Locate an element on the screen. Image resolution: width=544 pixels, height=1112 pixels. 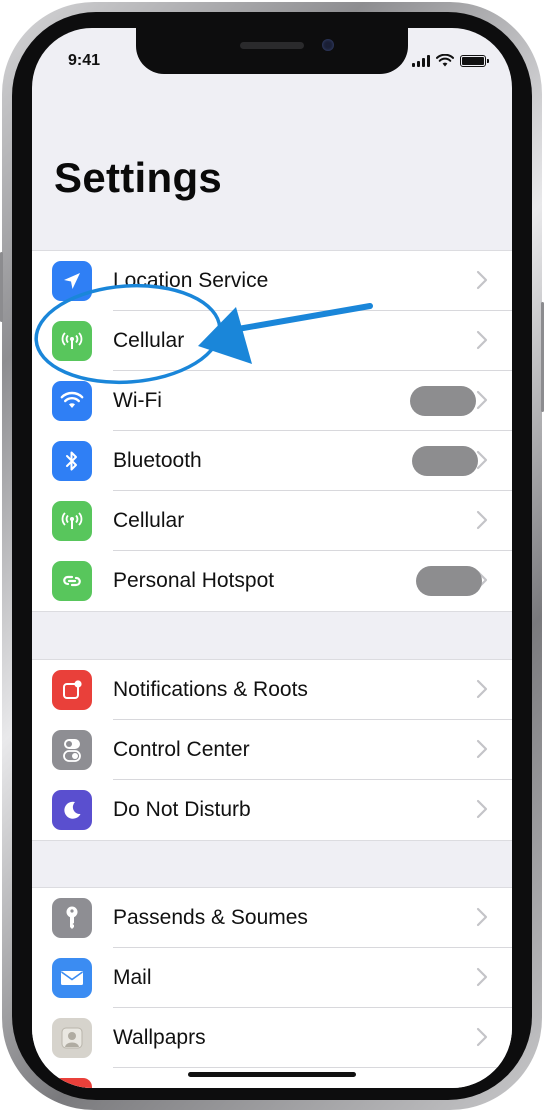
row-label: Wallpaprs is located at coordinates (159, 1037).